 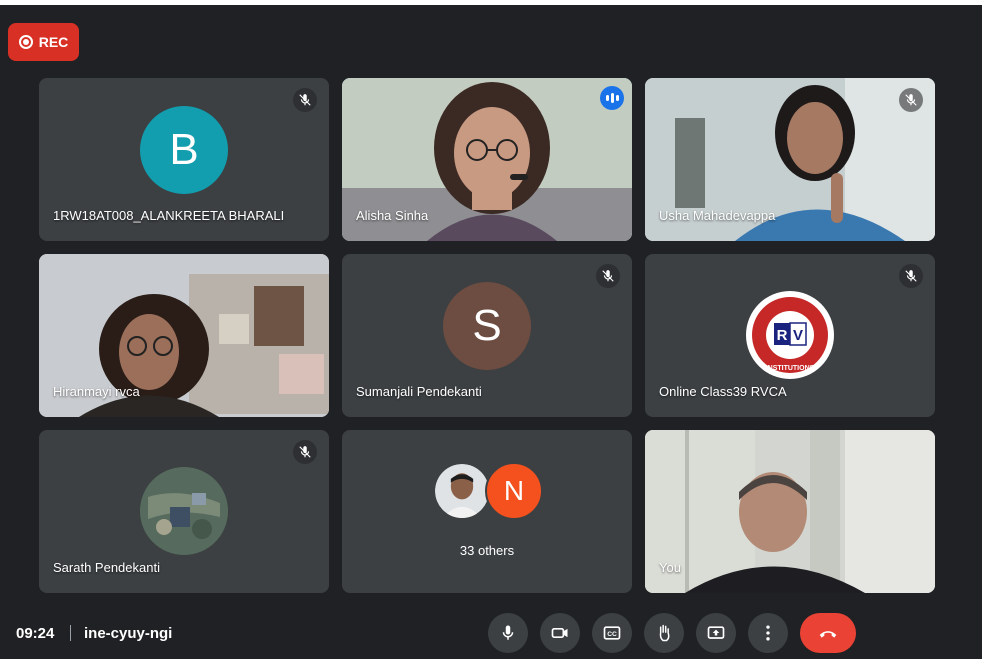 I want to click on participant-name: Online Class39 RVCA, so click(x=723, y=391).